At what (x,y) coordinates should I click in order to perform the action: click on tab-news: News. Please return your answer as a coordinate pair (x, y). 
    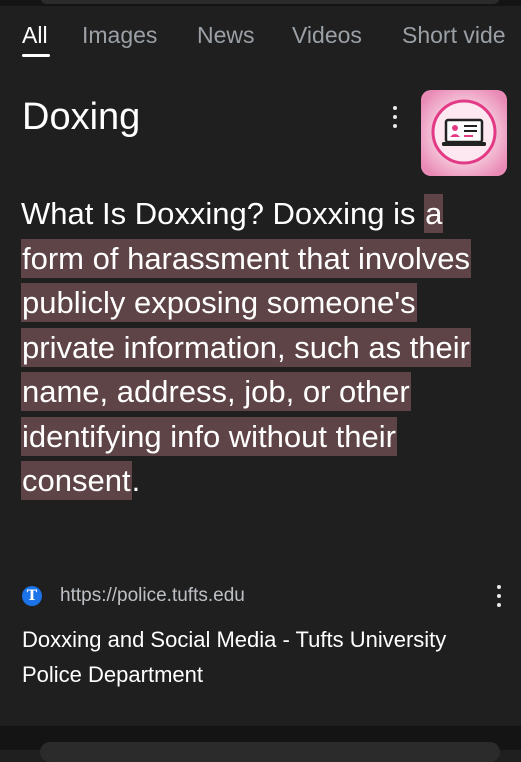
    Looking at the image, I should click on (226, 35).